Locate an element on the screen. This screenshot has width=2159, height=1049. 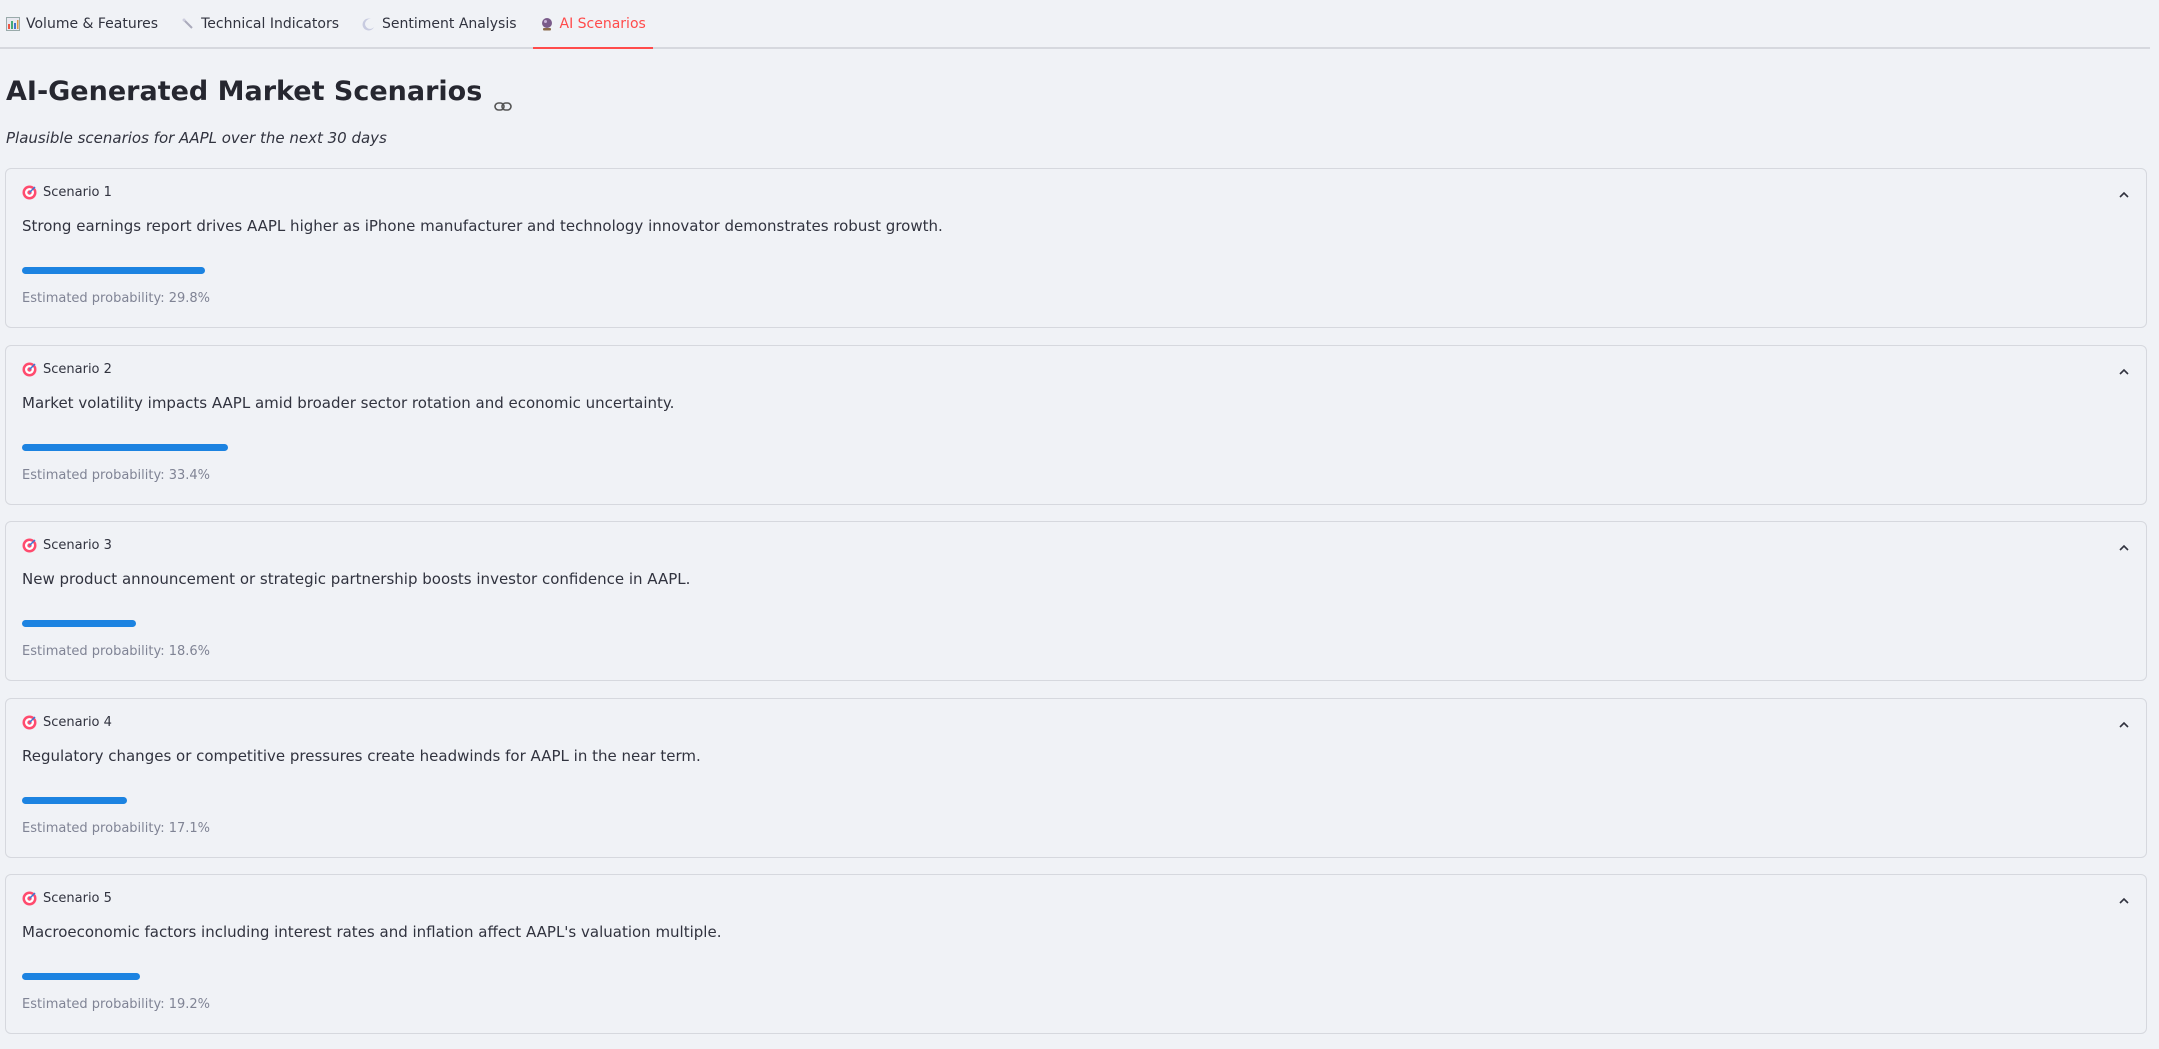
probability-label: Estimated probability: 18.6% is located at coordinates (116, 651).